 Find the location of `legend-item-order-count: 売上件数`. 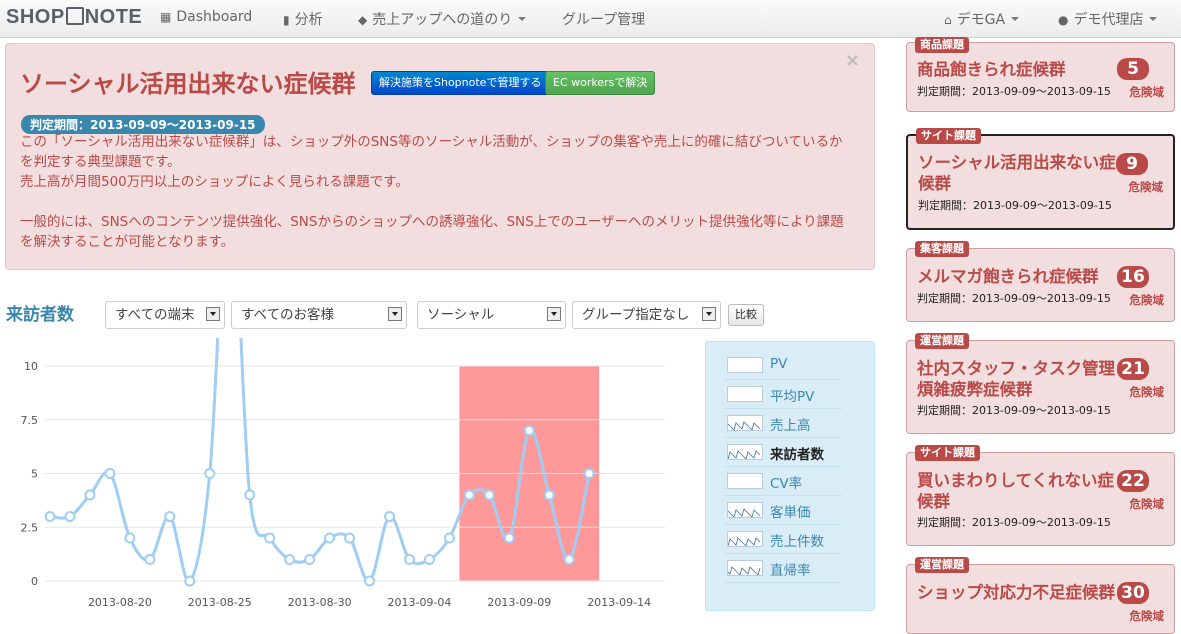

legend-item-order-count: 売上件数 is located at coordinates (783, 539).